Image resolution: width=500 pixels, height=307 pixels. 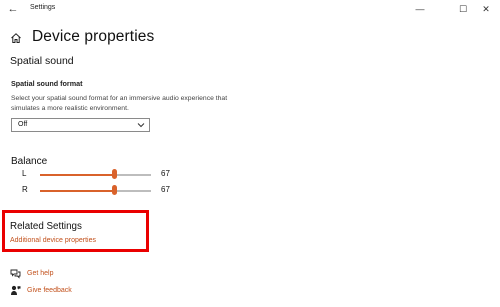 What do you see at coordinates (114, 190) in the screenshot?
I see `right-slider-thumb` at bounding box center [114, 190].